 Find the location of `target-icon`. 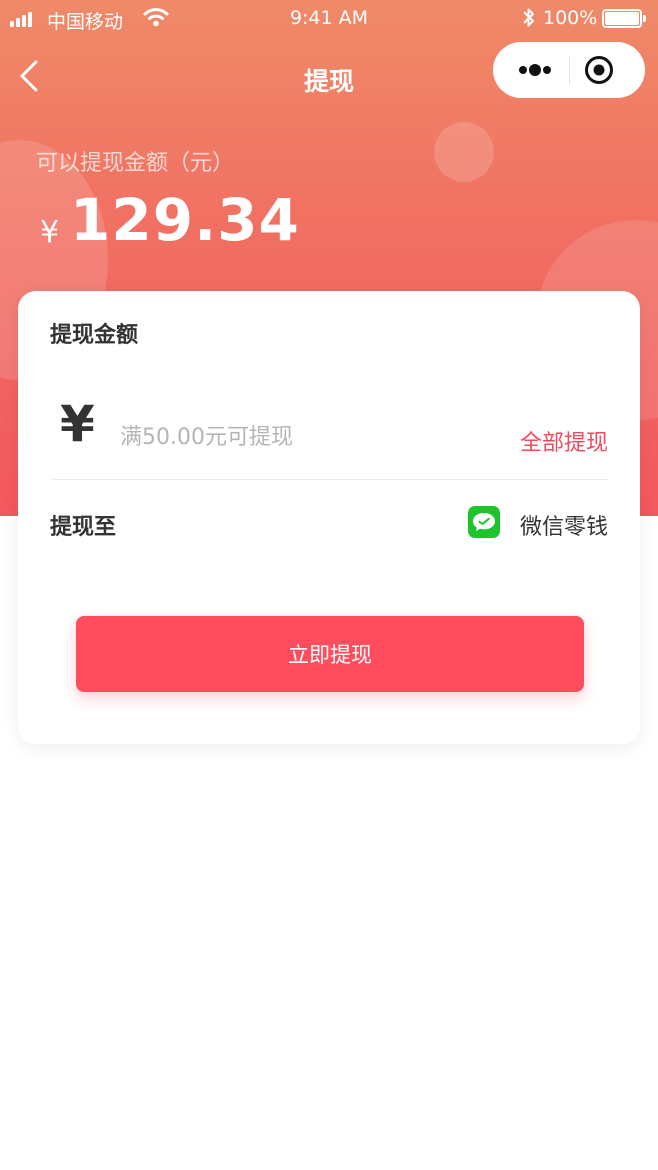

target-icon is located at coordinates (599, 70).